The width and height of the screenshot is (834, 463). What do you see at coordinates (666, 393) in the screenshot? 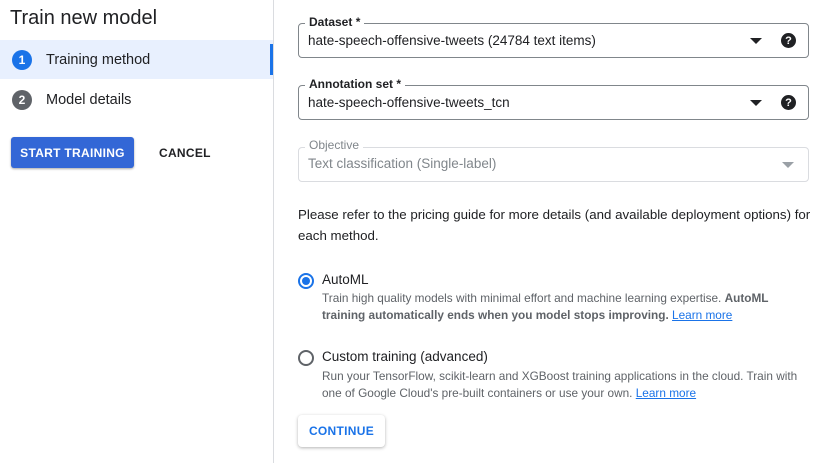
I see `custom-training-learn-more-link: Learn more` at bounding box center [666, 393].